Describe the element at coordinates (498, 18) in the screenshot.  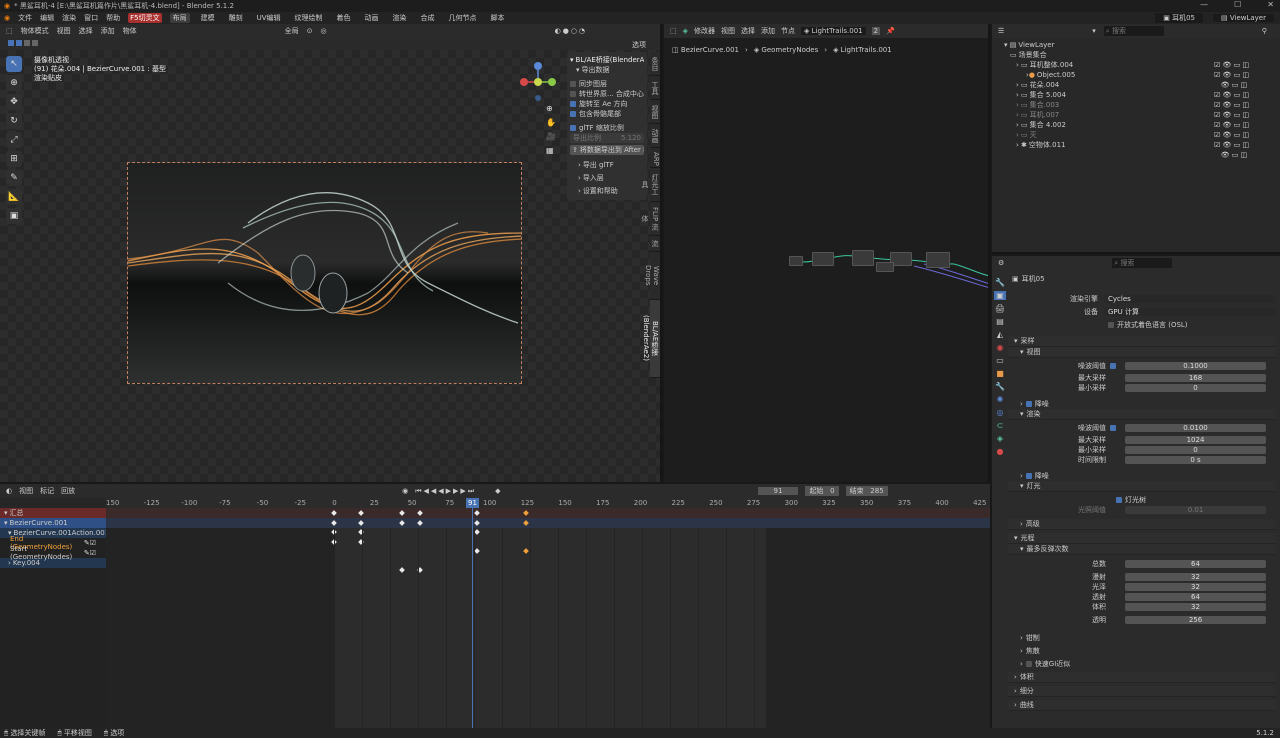
I see `workspace-tab-scripting: 脚本` at that location.